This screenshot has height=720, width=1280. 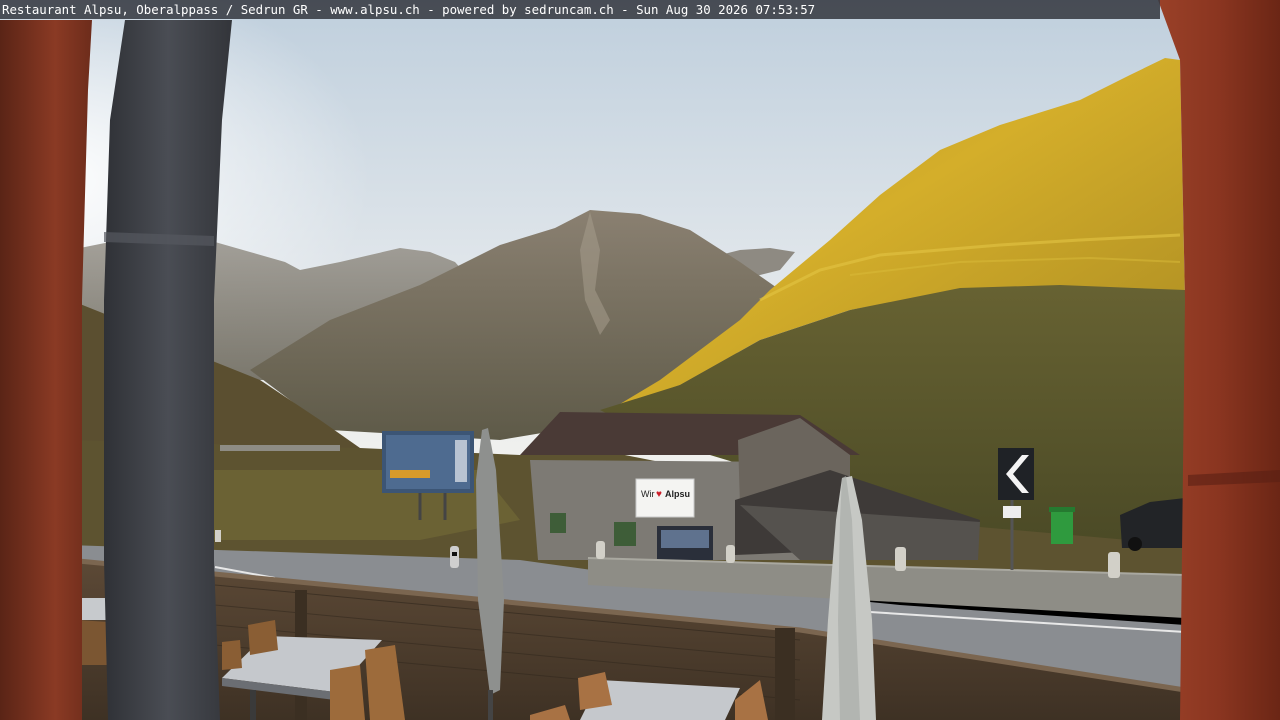 What do you see at coordinates (677, 494) in the screenshot?
I see `hut-sign-word: Alpsu` at bounding box center [677, 494].